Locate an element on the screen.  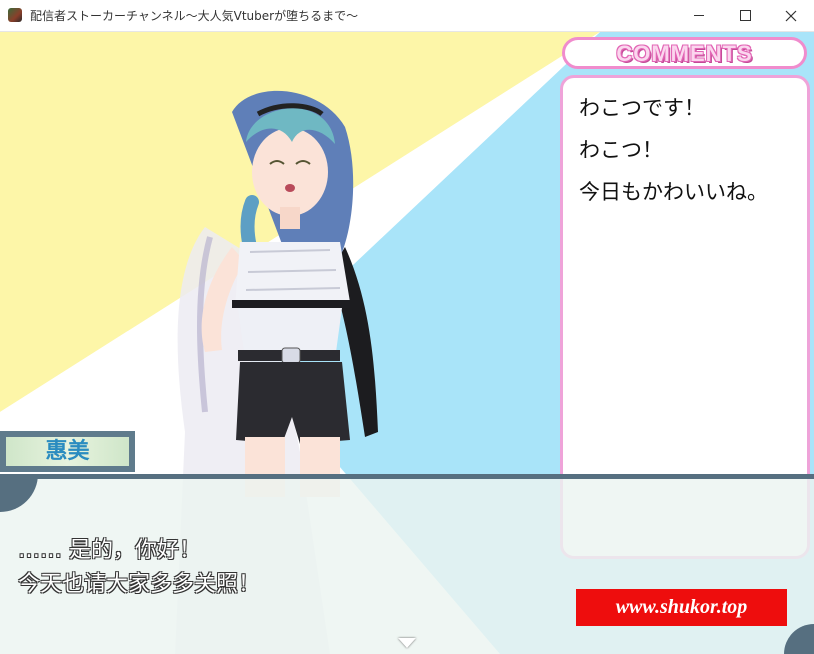
close-button is located at coordinates (791, 15).